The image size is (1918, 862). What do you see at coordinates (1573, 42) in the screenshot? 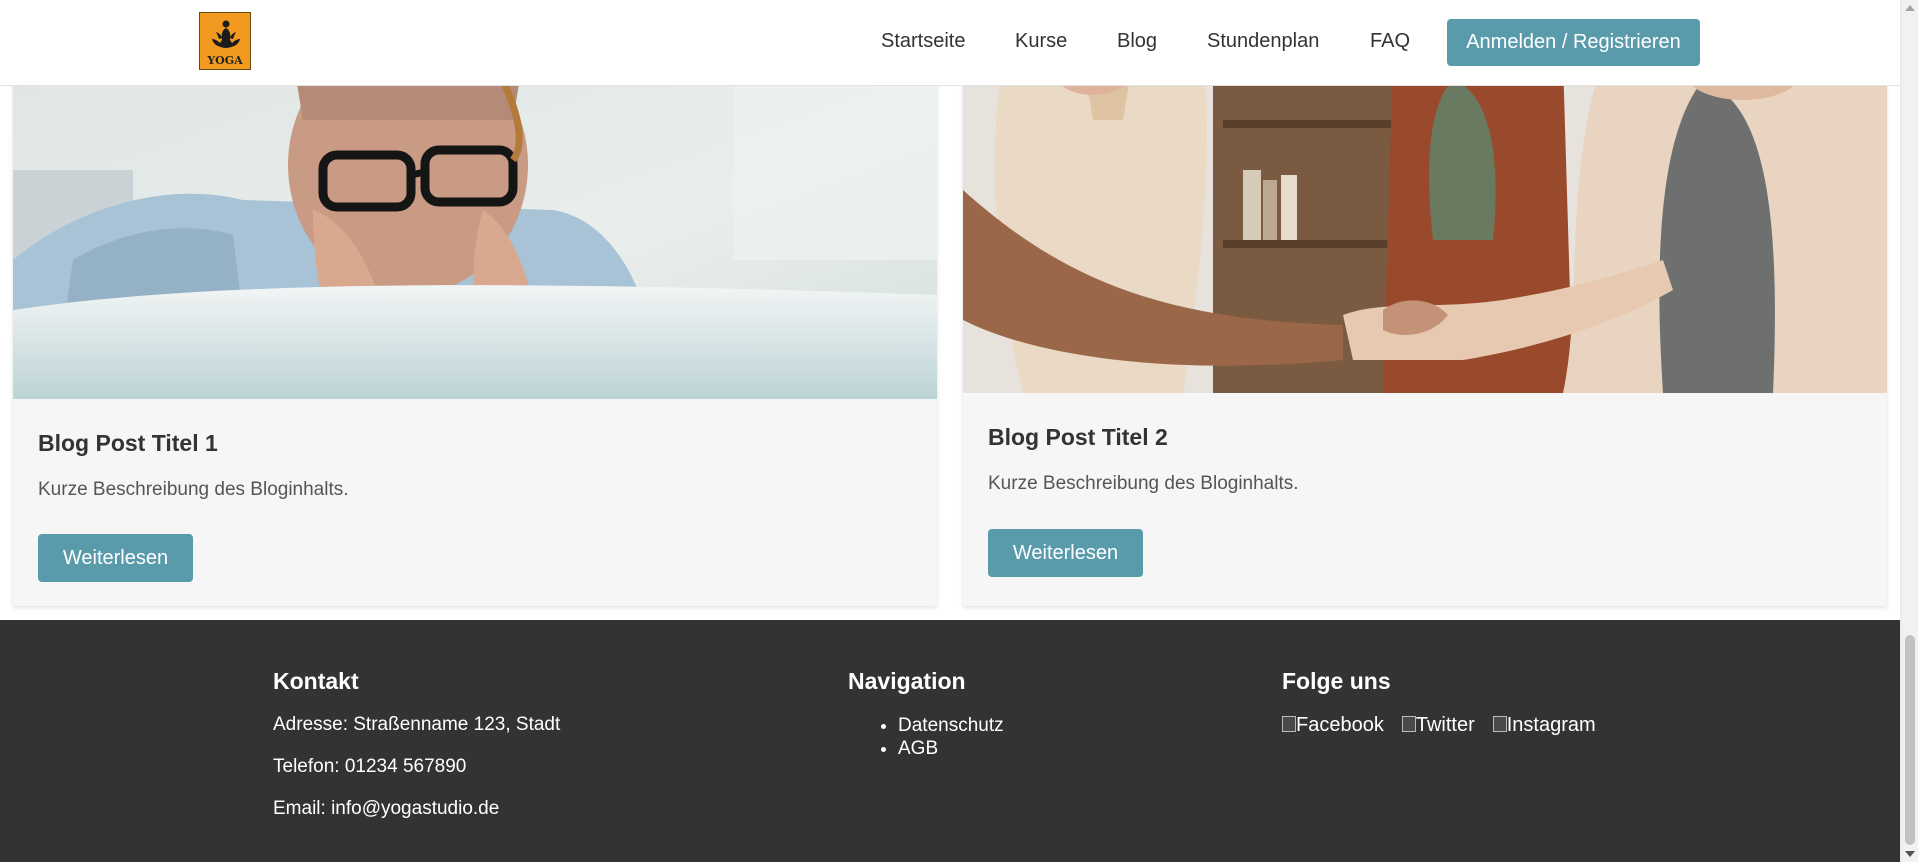
I see `login-register-button: Anmelden / Registrieren` at bounding box center [1573, 42].